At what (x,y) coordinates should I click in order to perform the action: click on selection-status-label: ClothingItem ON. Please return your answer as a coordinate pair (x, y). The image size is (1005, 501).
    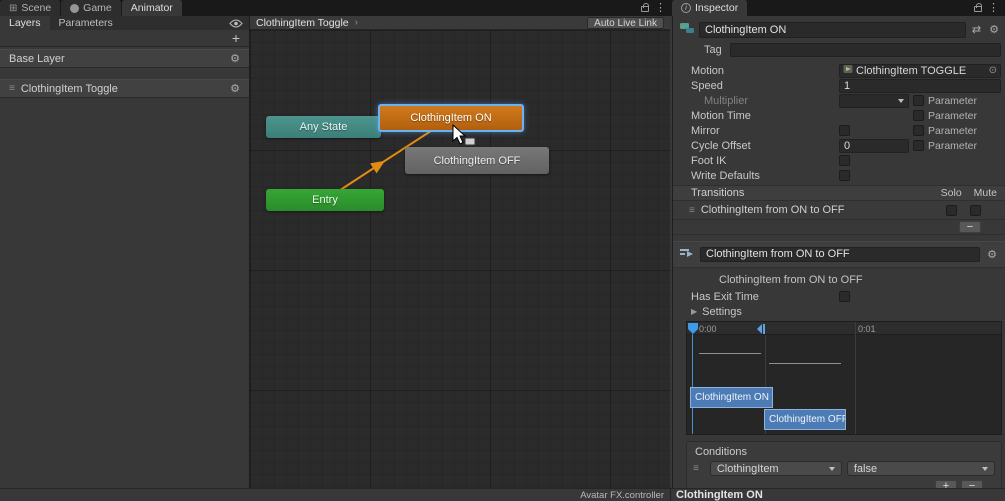
    Looking at the image, I should click on (719, 495).